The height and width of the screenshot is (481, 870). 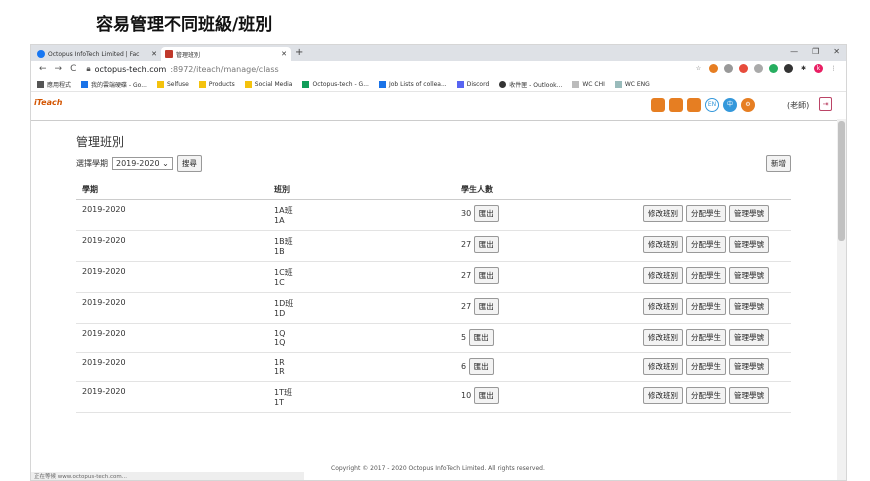 I want to click on bookmark-item: 應用程式, so click(x=54, y=84).